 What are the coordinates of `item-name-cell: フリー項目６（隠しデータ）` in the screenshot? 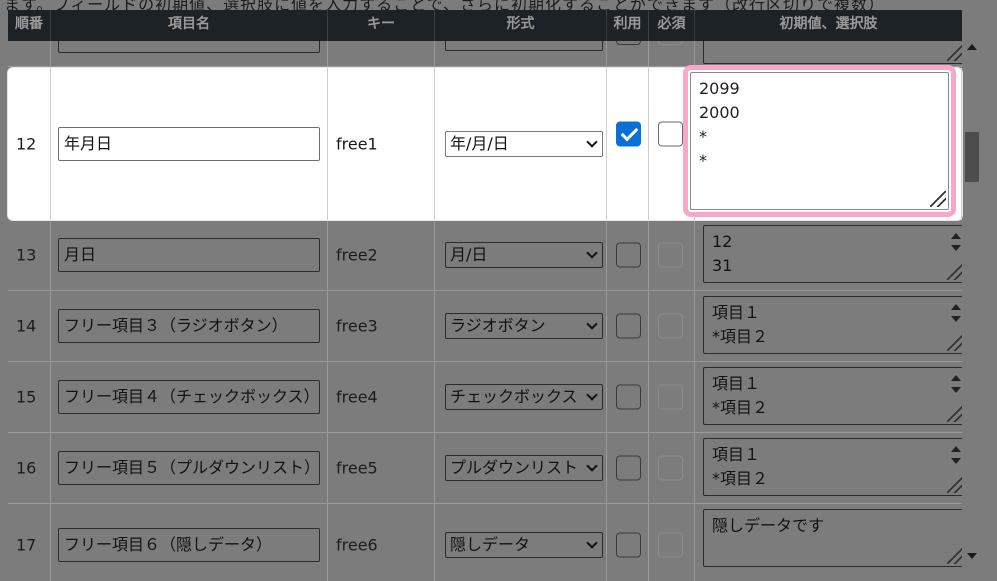 It's located at (189, 542).